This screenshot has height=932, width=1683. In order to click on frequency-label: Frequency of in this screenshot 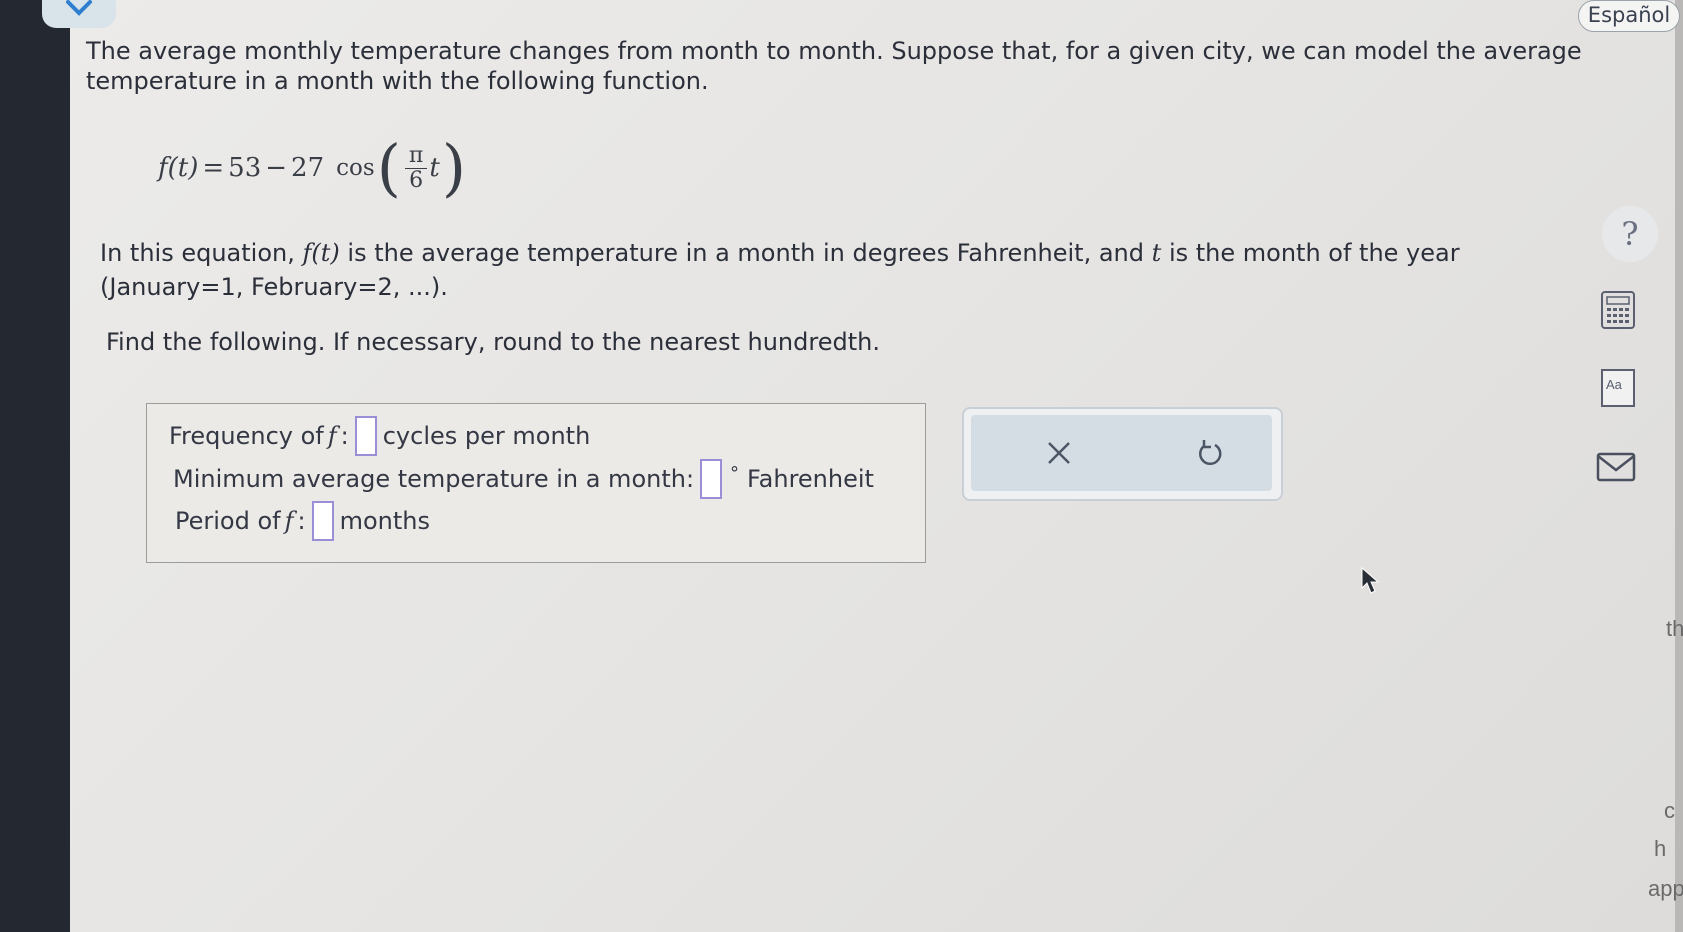, I will do `click(246, 436)`.